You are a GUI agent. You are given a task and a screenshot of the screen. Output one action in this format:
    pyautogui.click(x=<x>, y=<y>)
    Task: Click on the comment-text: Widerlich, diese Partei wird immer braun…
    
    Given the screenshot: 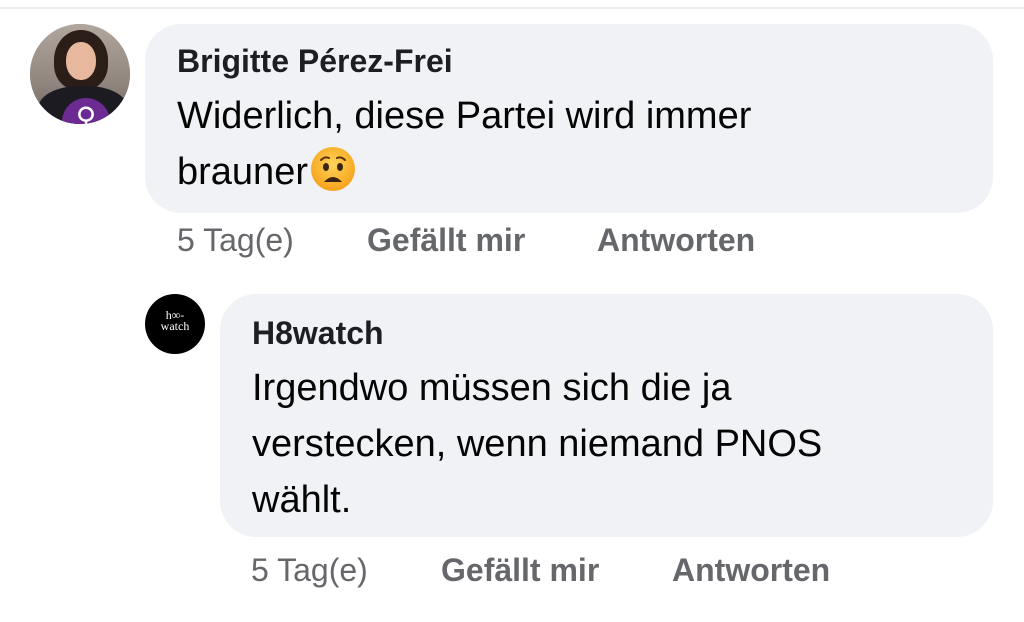 What is the action you would take?
    pyautogui.click(x=577, y=144)
    